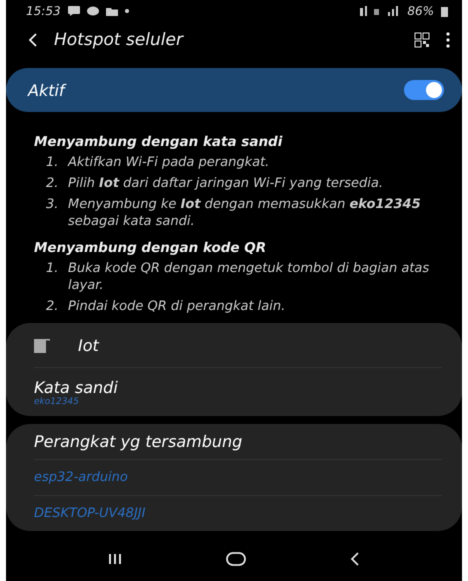 Image resolution: width=468 pixels, height=581 pixels. What do you see at coordinates (90, 513) in the screenshot?
I see `device-name: DESKTOP-UV48JJI` at bounding box center [90, 513].